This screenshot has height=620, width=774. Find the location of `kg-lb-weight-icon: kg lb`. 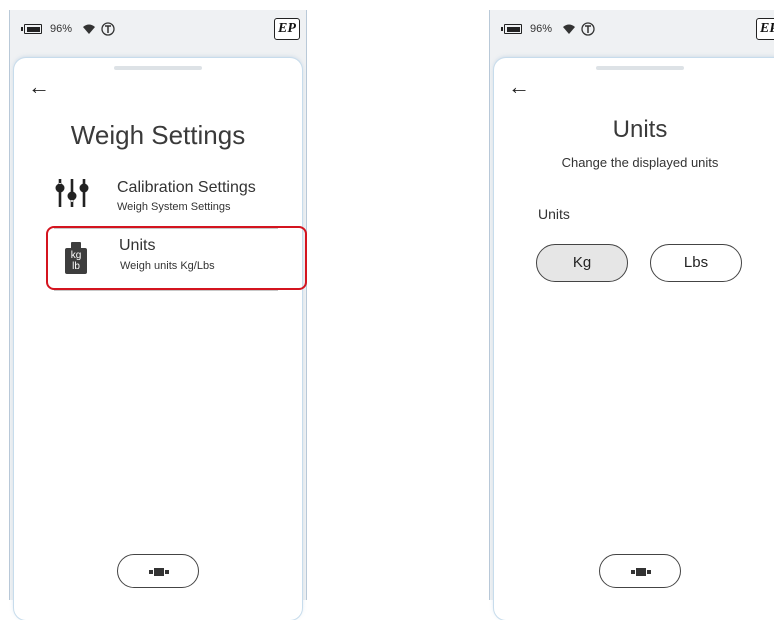

kg-lb-weight-icon: kg lb is located at coordinates (76, 258).